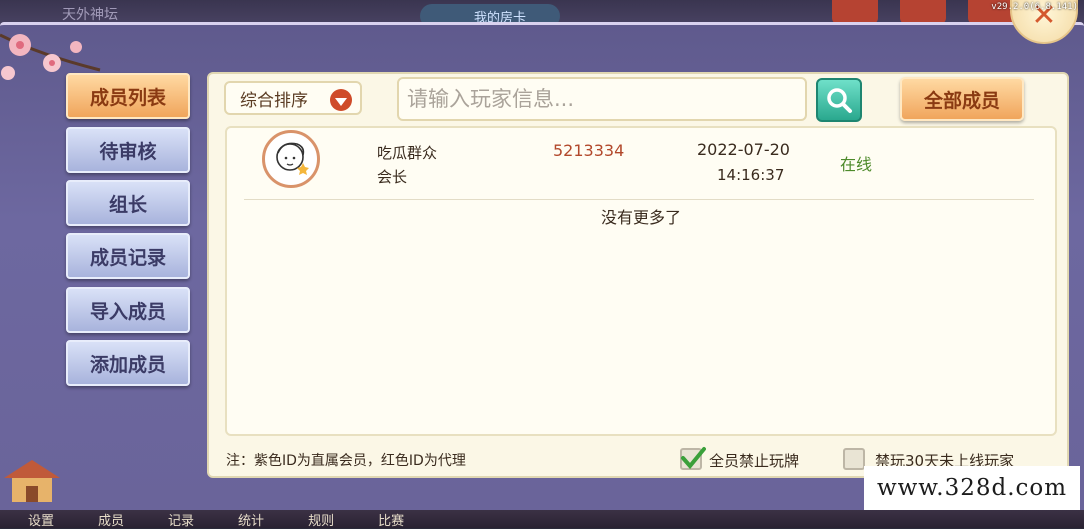 This screenshot has height=529, width=1084. I want to click on tab-label: 成员记录, so click(127, 257).